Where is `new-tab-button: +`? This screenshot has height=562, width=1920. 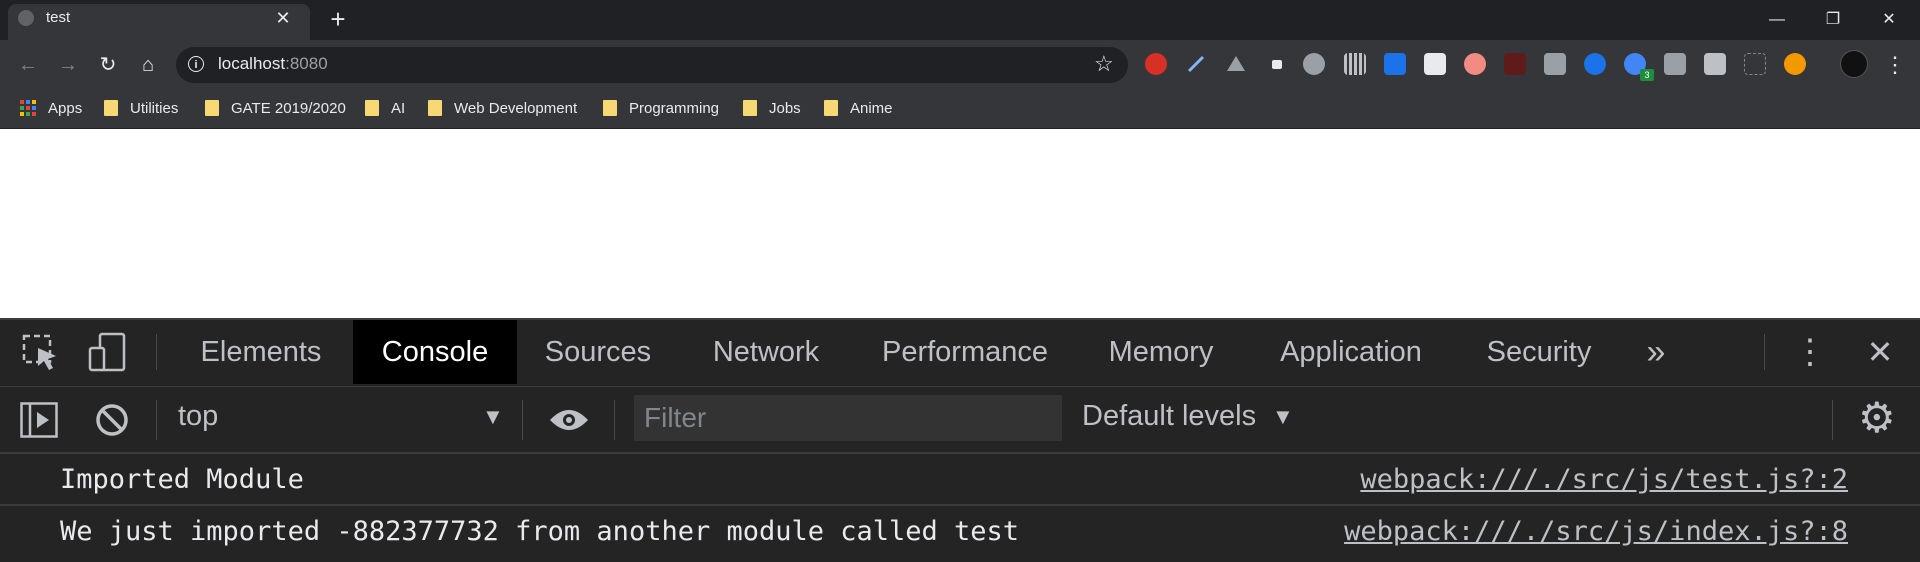
new-tab-button: + is located at coordinates (338, 19).